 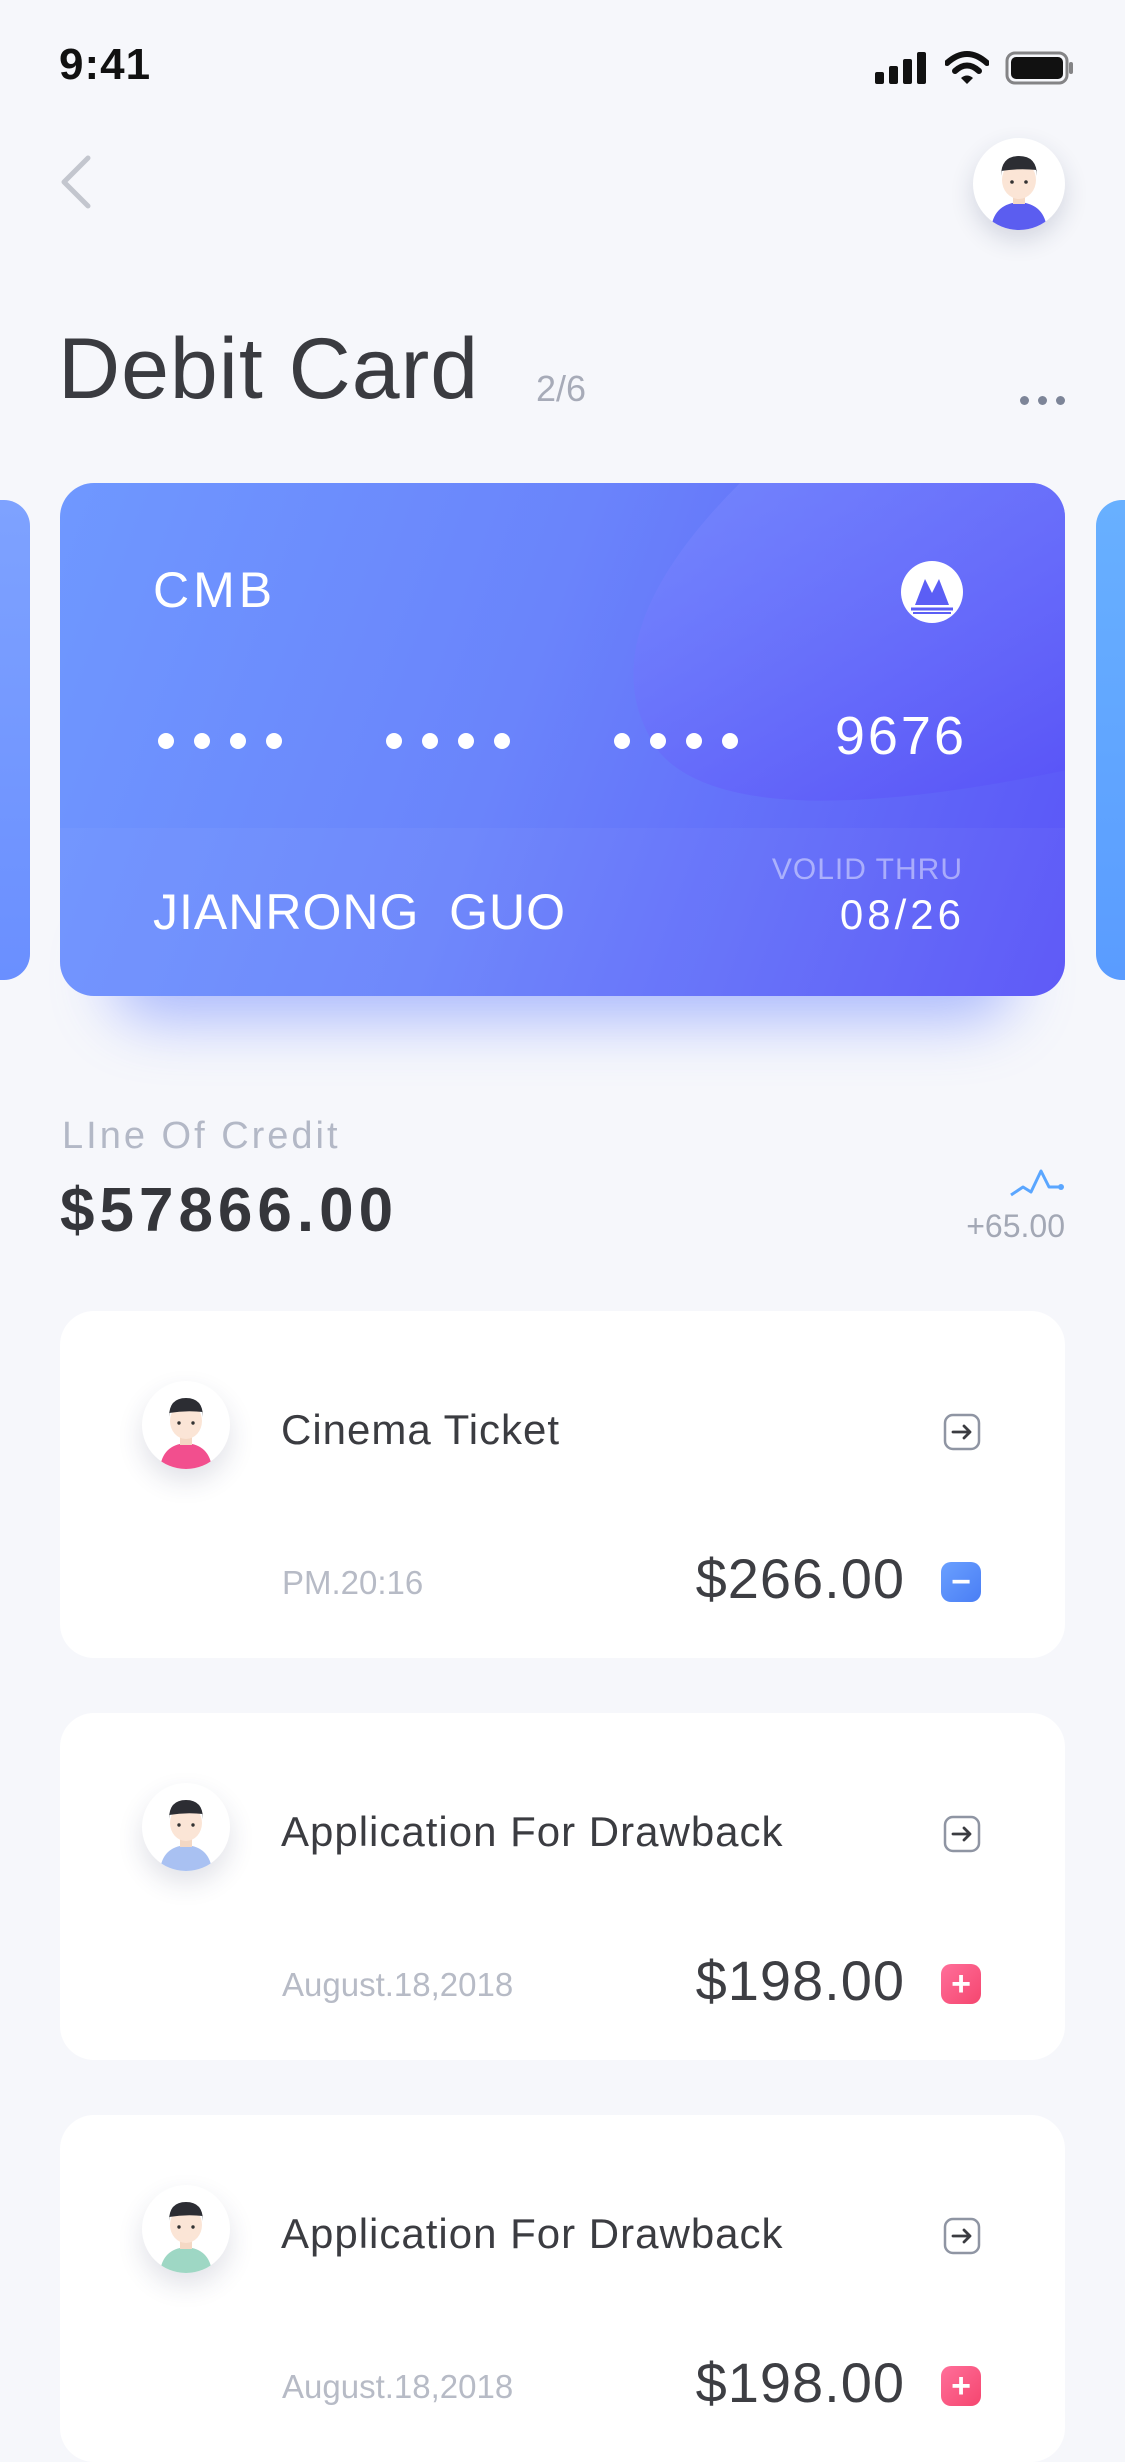 I want to click on status-icons, so click(x=975, y=68).